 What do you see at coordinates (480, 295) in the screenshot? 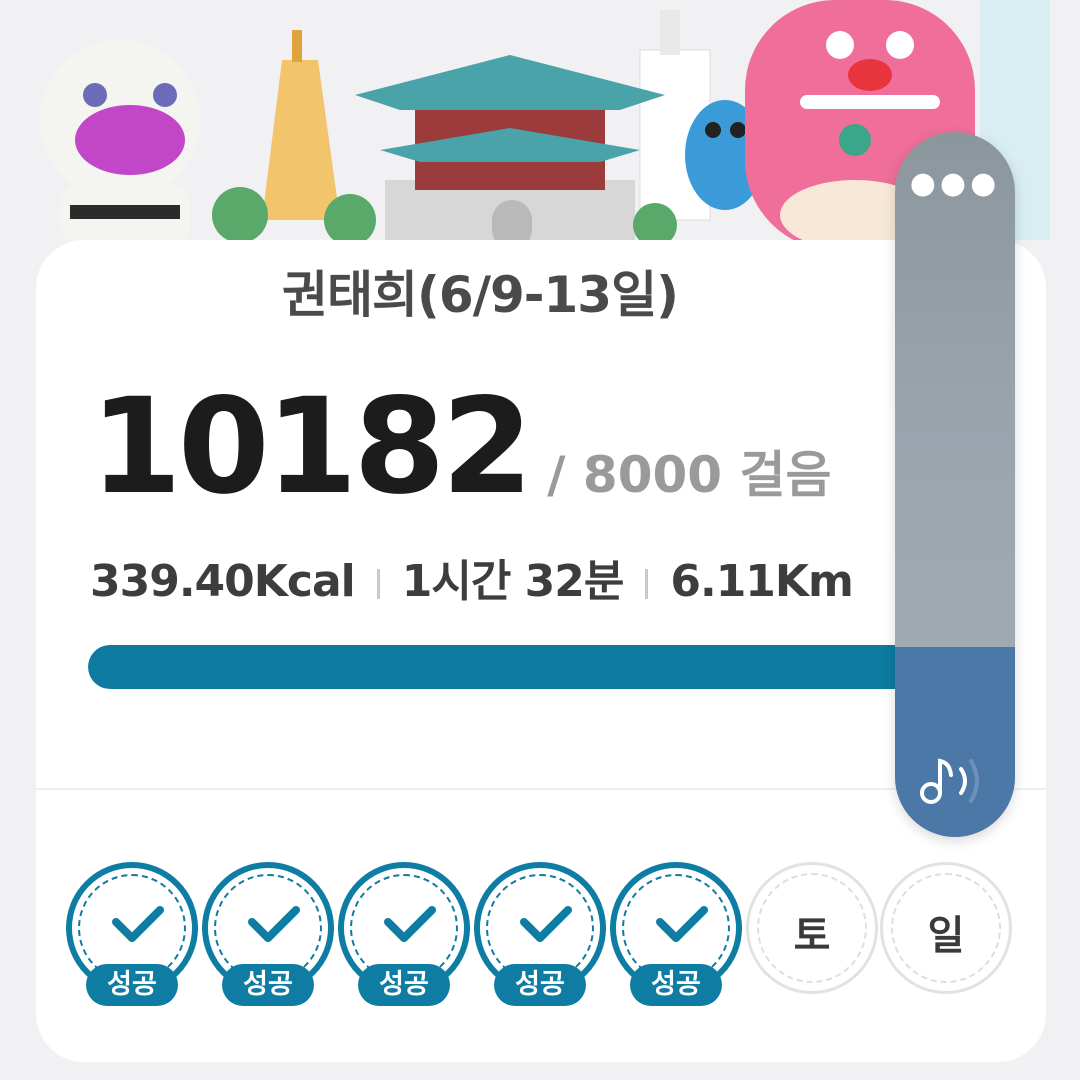
I see `page-title: 권태희(6/9-13일)` at bounding box center [480, 295].